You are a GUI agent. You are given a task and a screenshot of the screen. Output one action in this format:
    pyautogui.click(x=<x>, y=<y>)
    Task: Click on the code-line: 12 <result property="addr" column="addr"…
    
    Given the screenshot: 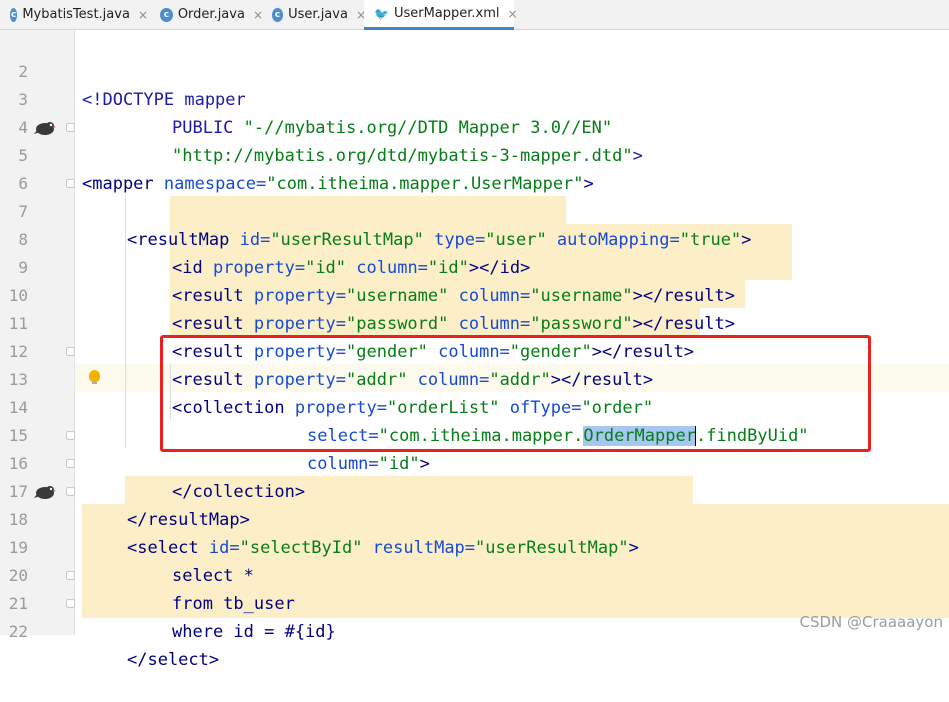 What is the action you would take?
    pyautogui.click(x=474, y=350)
    